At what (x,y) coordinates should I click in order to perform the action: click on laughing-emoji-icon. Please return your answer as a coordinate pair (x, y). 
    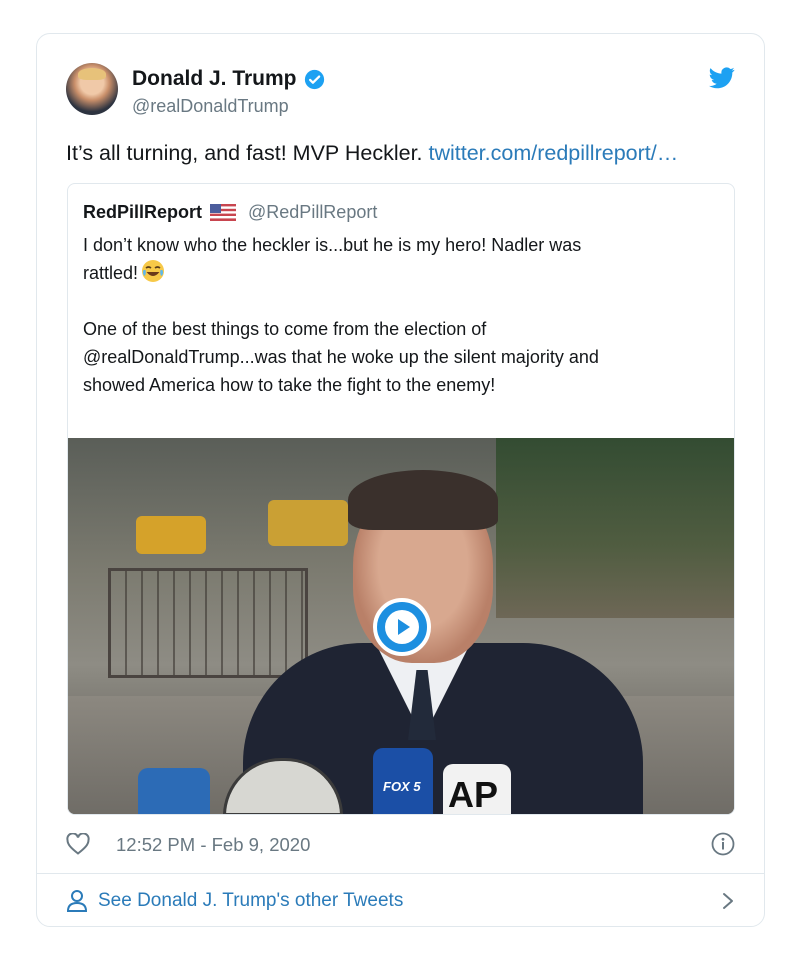
    Looking at the image, I should click on (153, 271).